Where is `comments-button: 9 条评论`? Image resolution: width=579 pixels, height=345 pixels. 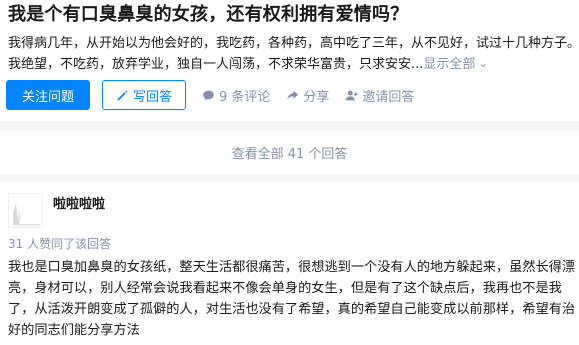
comments-button: 9 条评论 is located at coordinates (236, 95).